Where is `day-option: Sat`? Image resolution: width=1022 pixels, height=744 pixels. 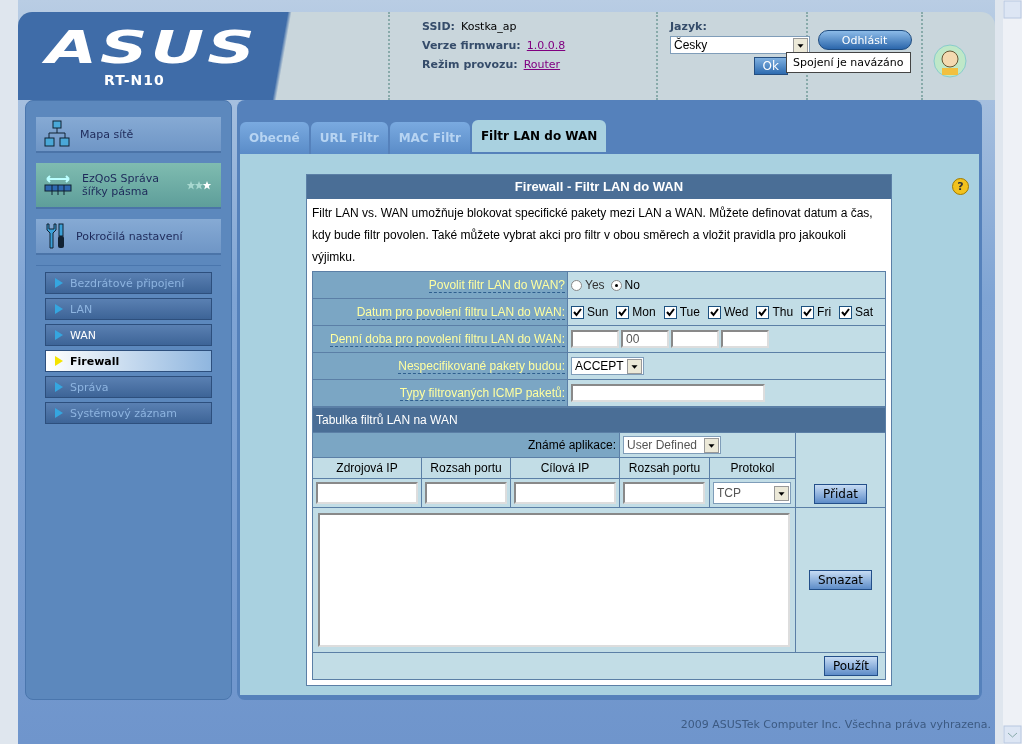
day-option: Sat is located at coordinates (856, 312).